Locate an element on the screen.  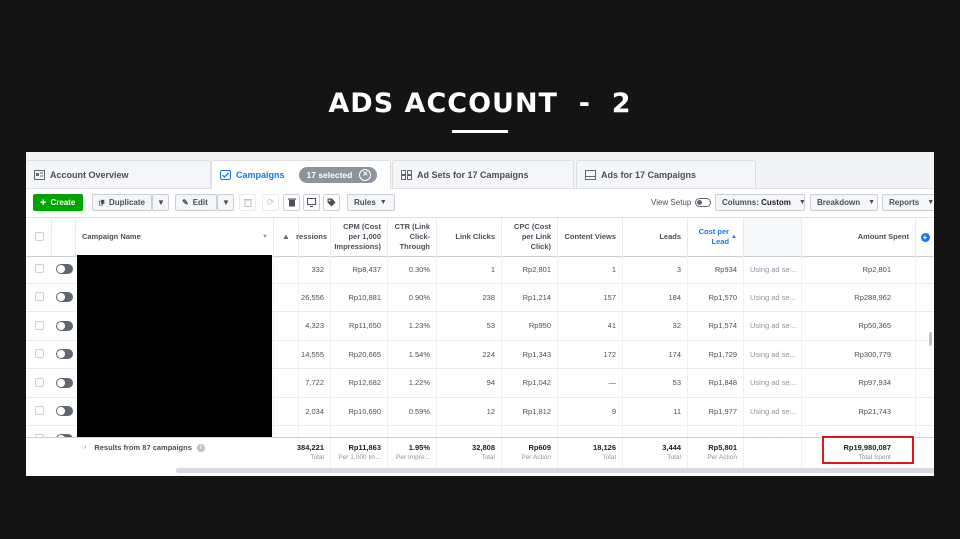
column-label: Leads is located at coordinates (670, 236).